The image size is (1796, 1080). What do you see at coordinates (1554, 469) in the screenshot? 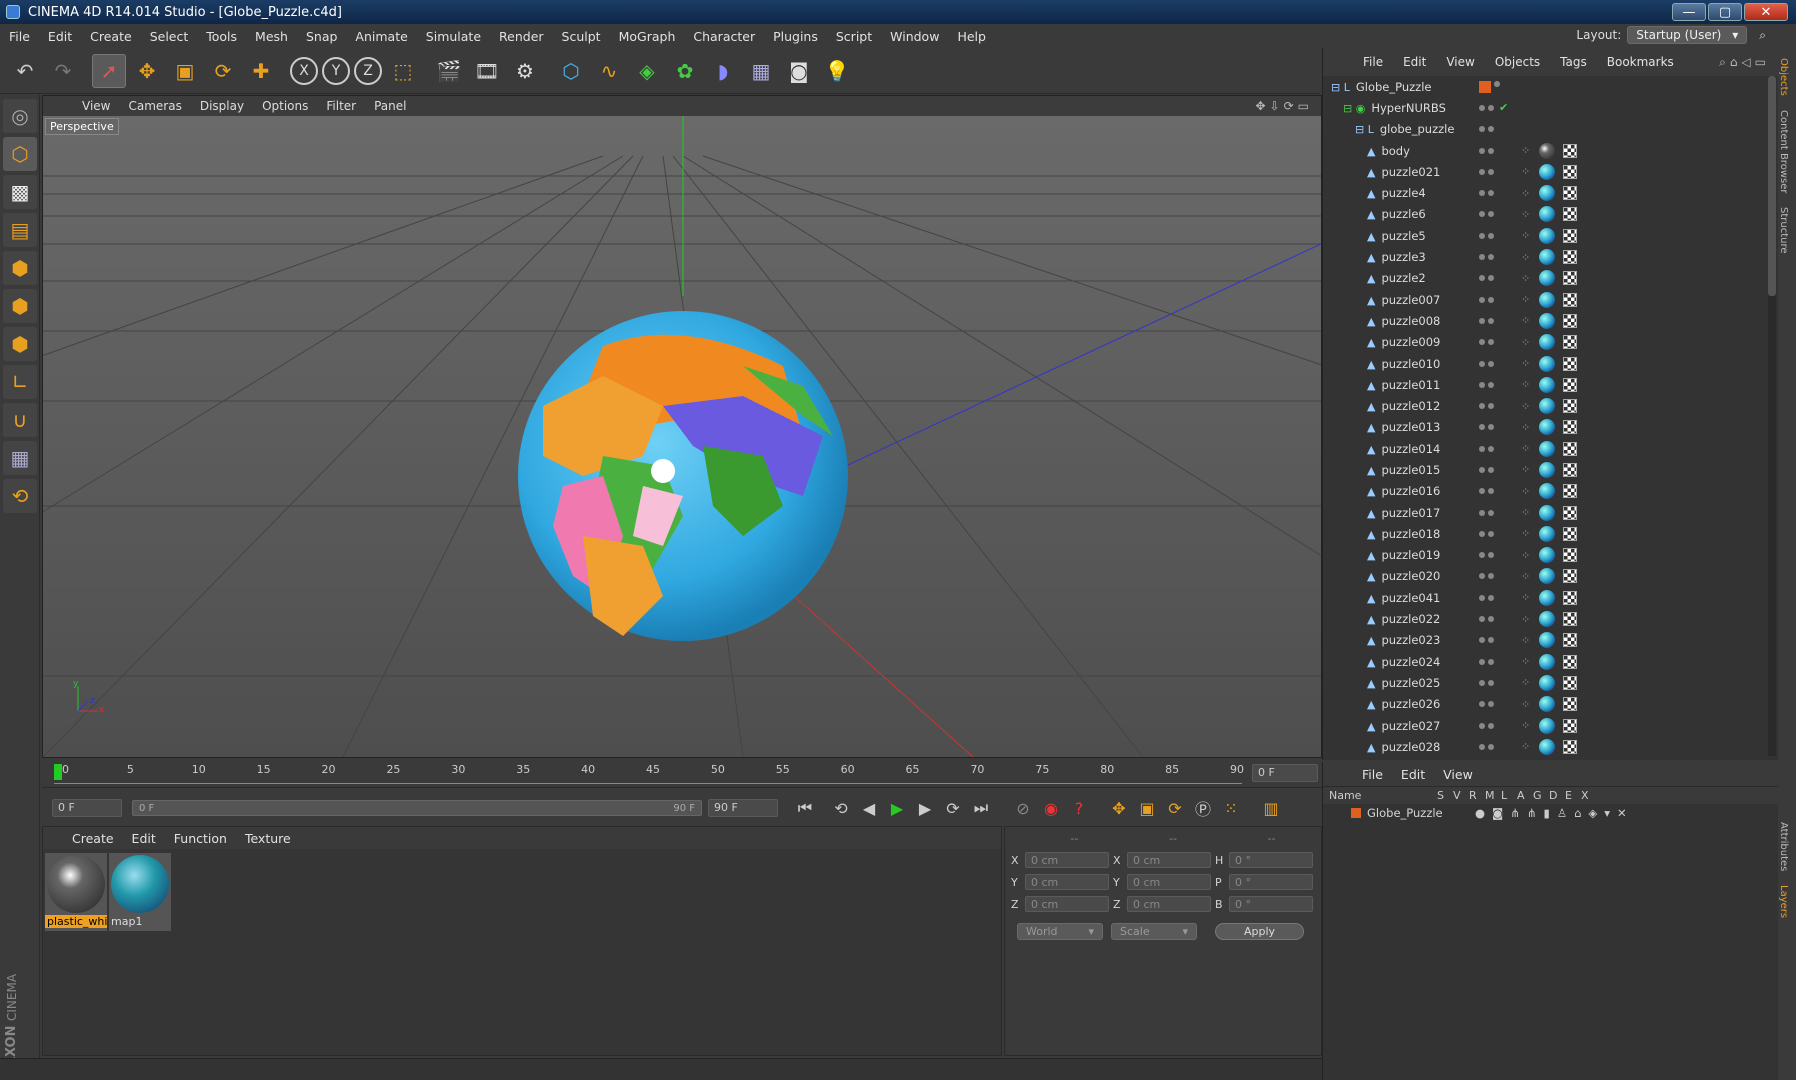
I see `object-row: ▲ puzzle015 ⁘` at bounding box center [1554, 469].